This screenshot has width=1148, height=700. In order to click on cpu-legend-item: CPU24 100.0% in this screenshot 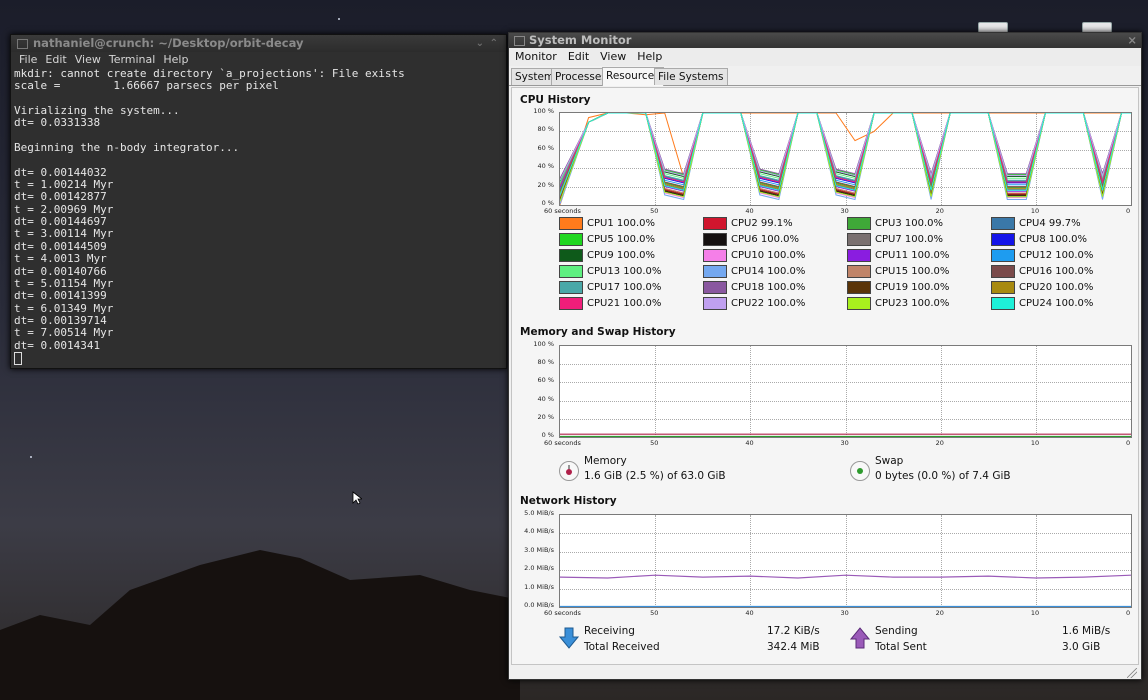, I will do `click(1042, 303)`.